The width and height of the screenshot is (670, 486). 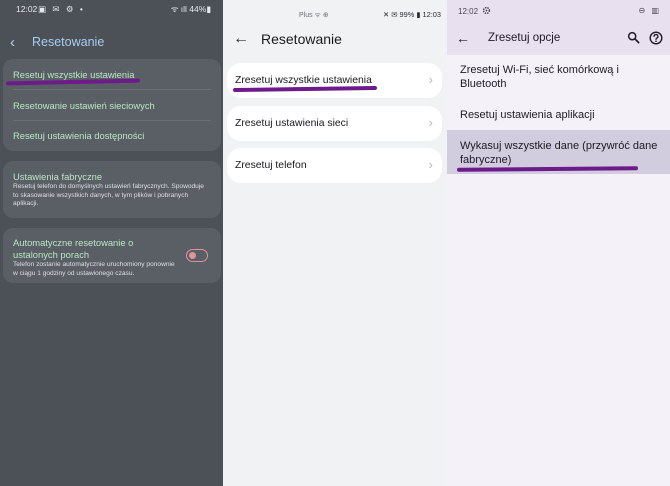 What do you see at coordinates (271, 165) in the screenshot?
I see `menu-item-label: Zresetuj telefon` at bounding box center [271, 165].